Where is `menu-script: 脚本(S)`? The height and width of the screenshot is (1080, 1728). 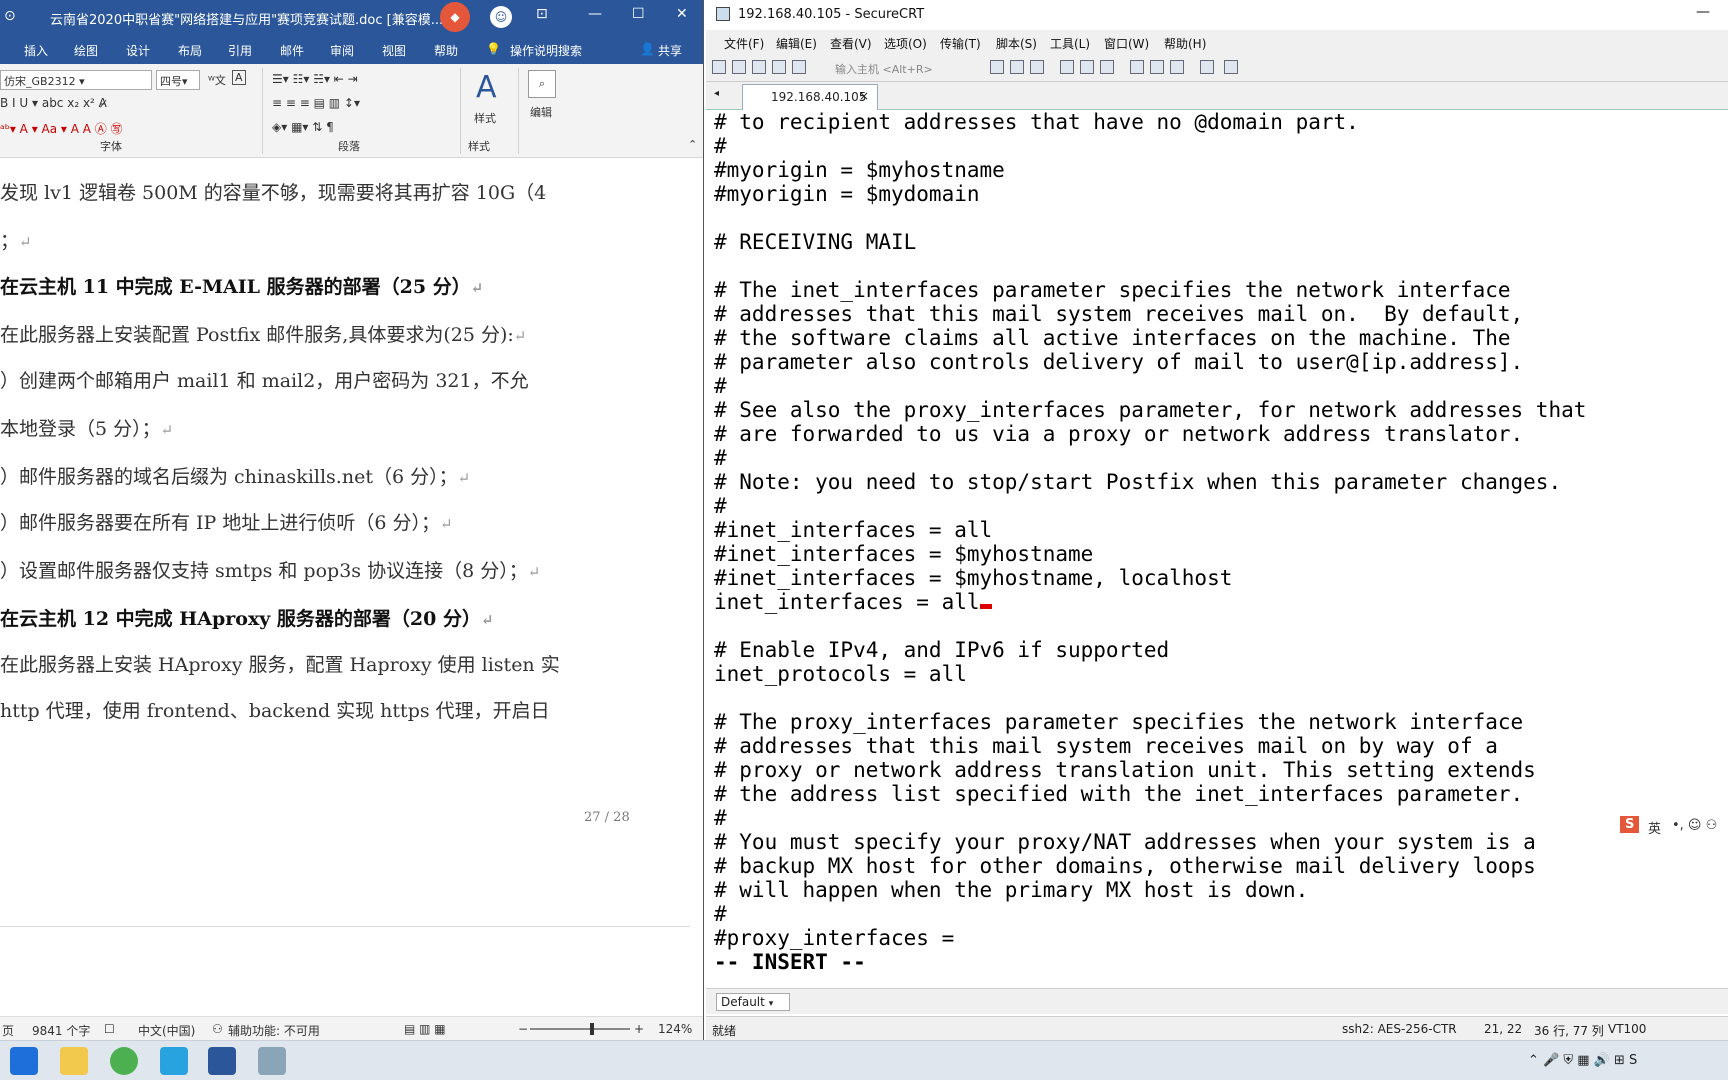 menu-script: 脚本(S) is located at coordinates (1016, 43).